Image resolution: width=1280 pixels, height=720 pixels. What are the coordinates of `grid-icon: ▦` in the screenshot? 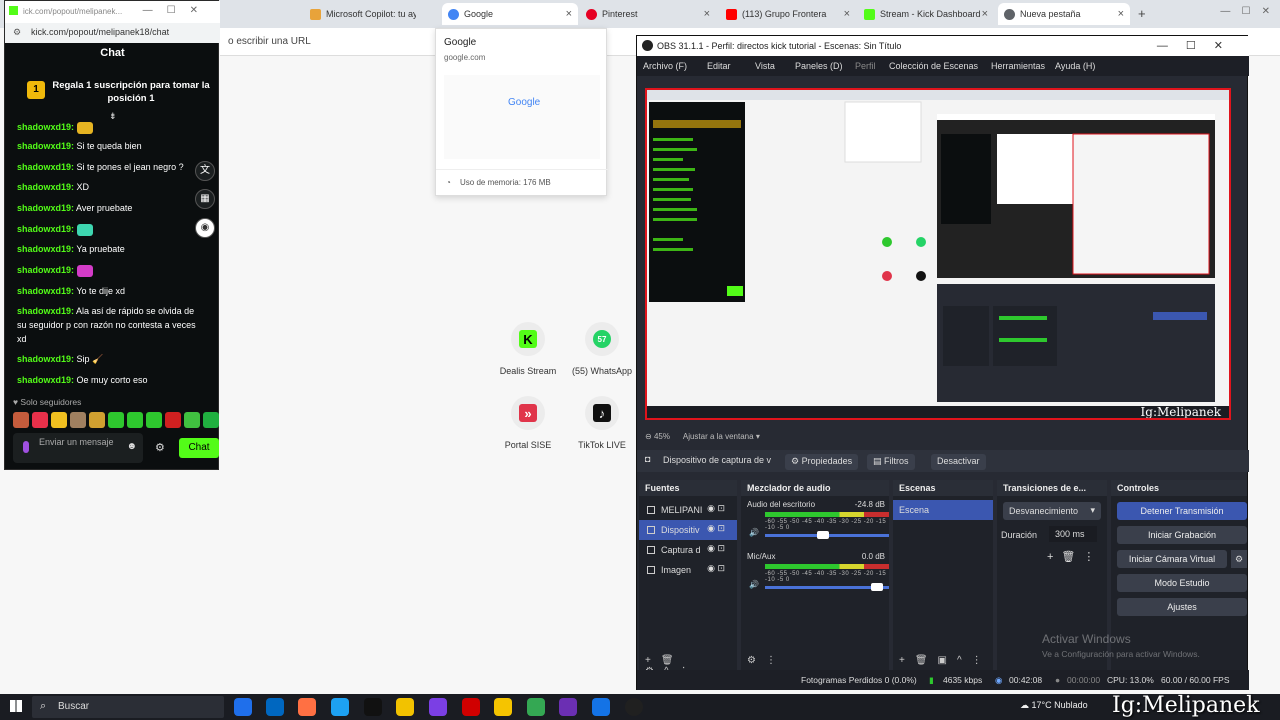 It's located at (205, 199).